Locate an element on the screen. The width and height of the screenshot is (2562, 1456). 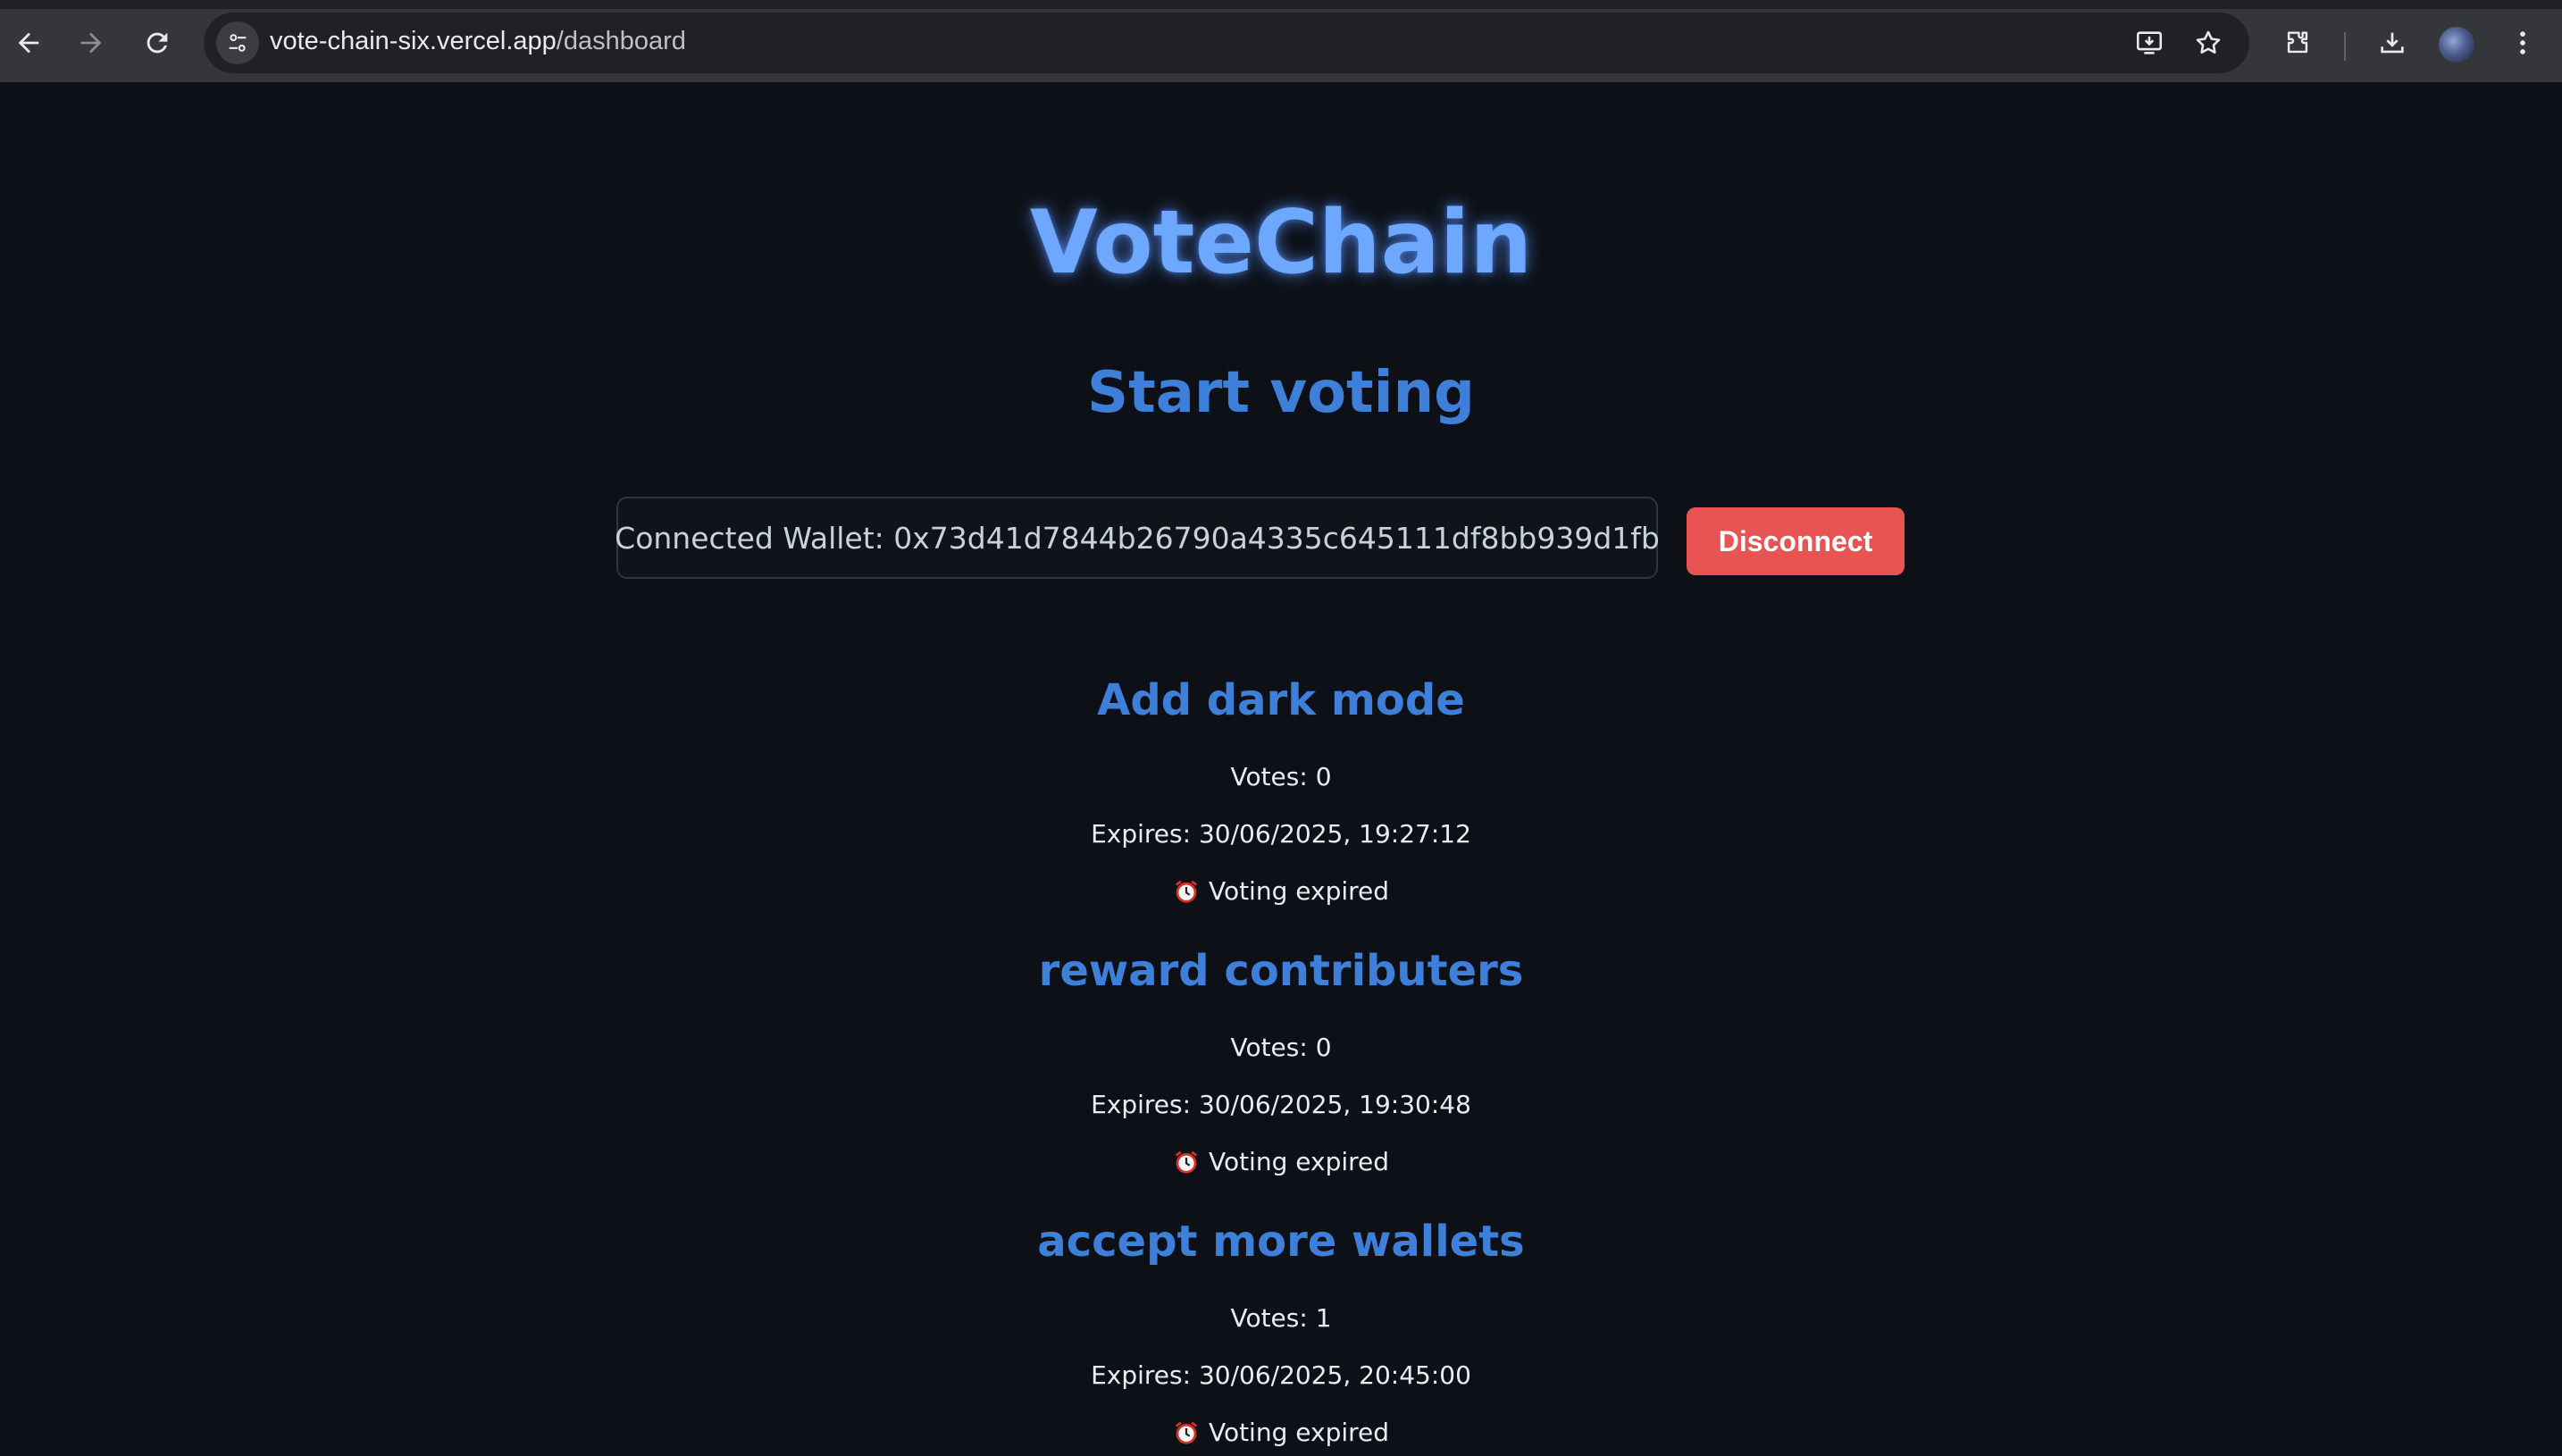
proposal-card: Add dark mode is located at coordinates (1281, 700).